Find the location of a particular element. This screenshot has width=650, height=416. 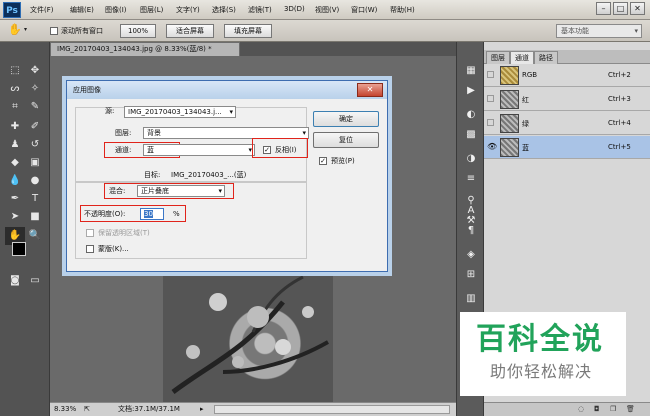

healing-brush-icon: ✚ is located at coordinates (15, 127).